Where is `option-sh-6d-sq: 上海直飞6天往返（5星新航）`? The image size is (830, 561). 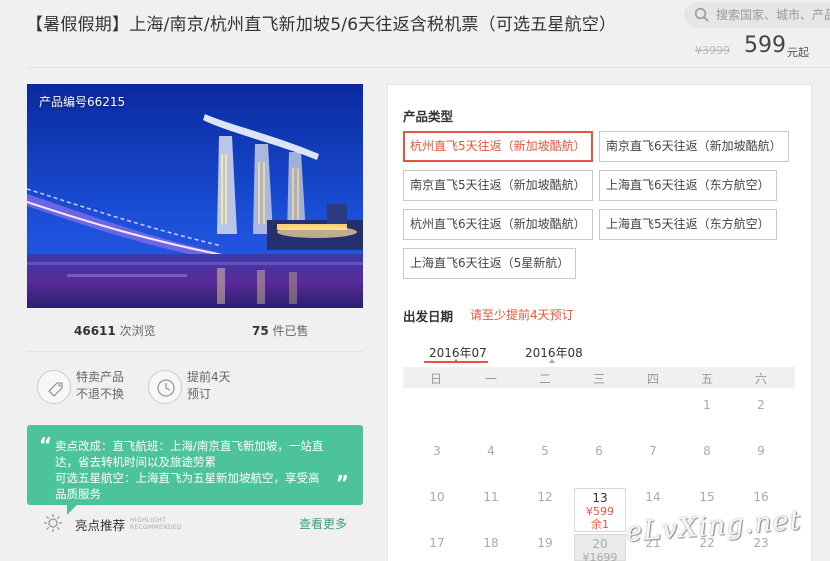 option-sh-6d-sq: 上海直飞6天往返（5星新航） is located at coordinates (490, 263).